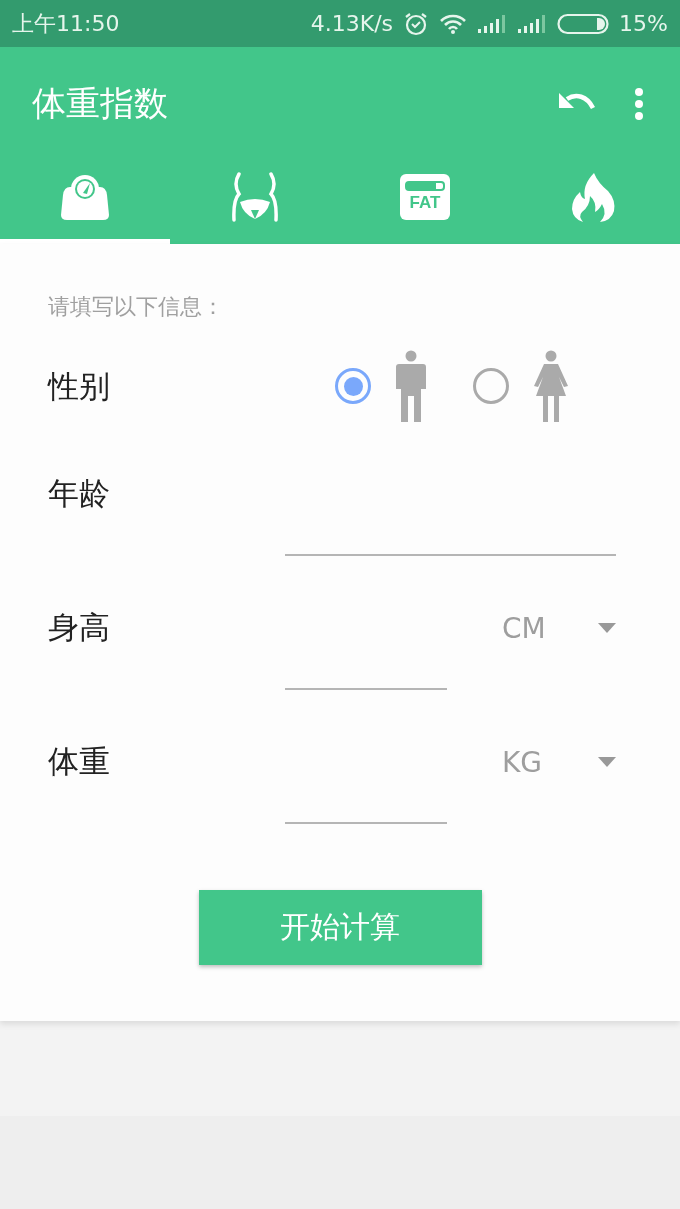  Describe the element at coordinates (352, 23) in the screenshot. I see `network-speed: 4.13K/s` at that location.